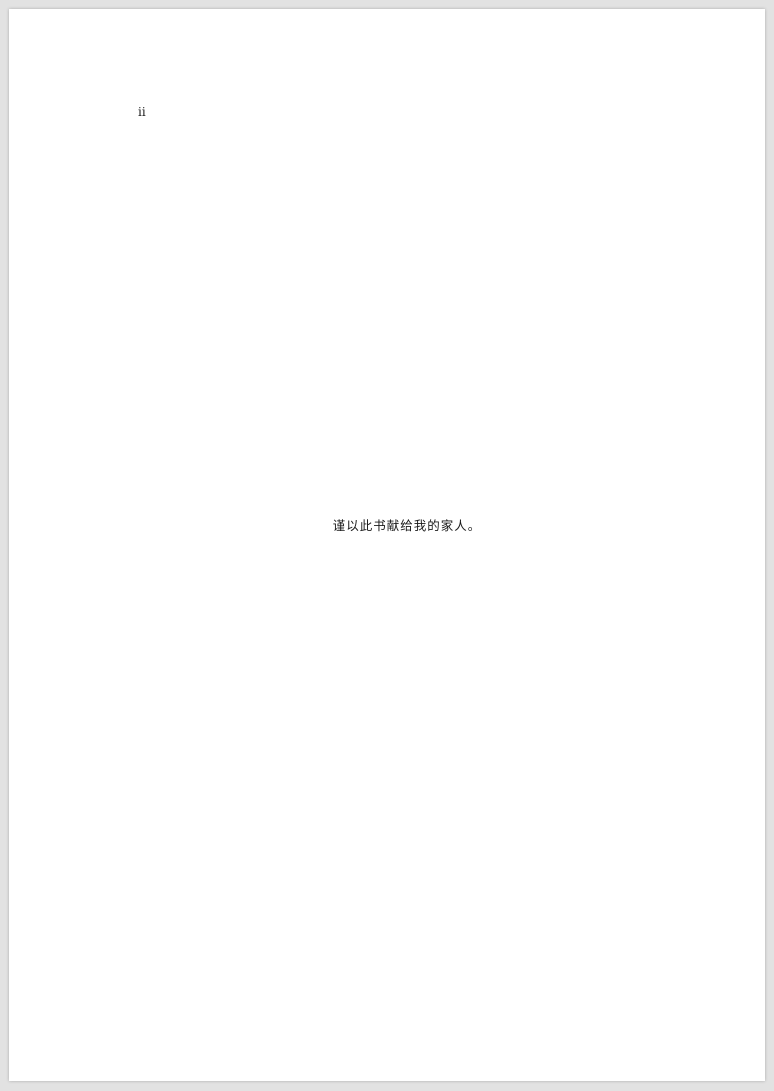 Image resolution: width=774 pixels, height=1091 pixels. What do you see at coordinates (407, 525) in the screenshot?
I see `dedication-text: 谨以此书献给我的家人。` at bounding box center [407, 525].